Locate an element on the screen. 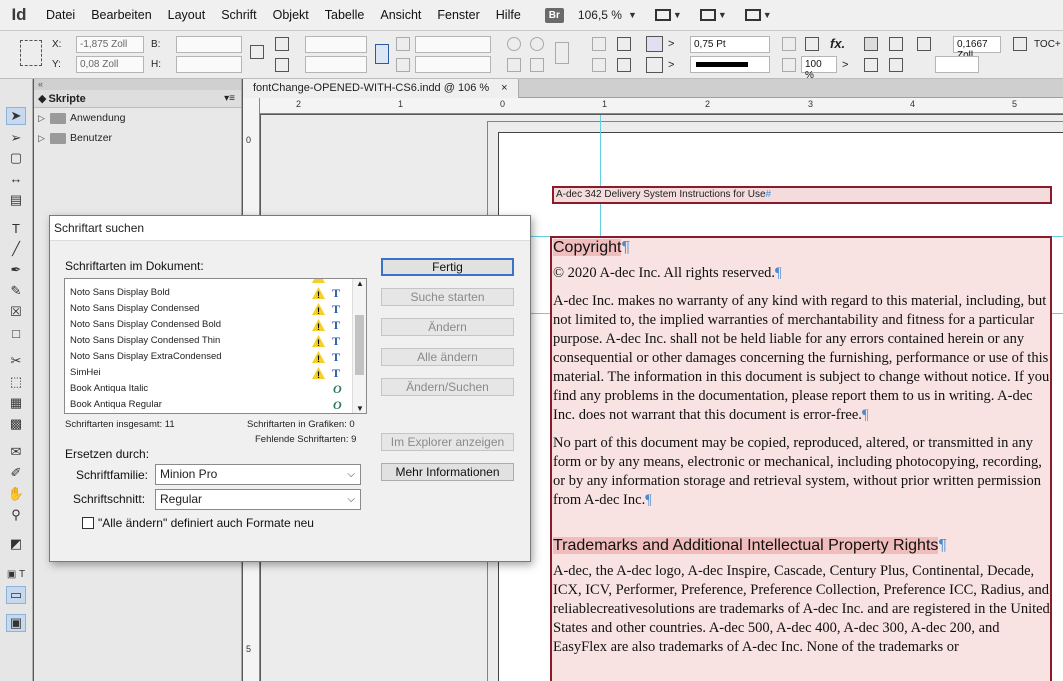 Image resolution: width=1063 pixels, height=681 pixels. content-collector-icon: ▤ is located at coordinates (16, 200).